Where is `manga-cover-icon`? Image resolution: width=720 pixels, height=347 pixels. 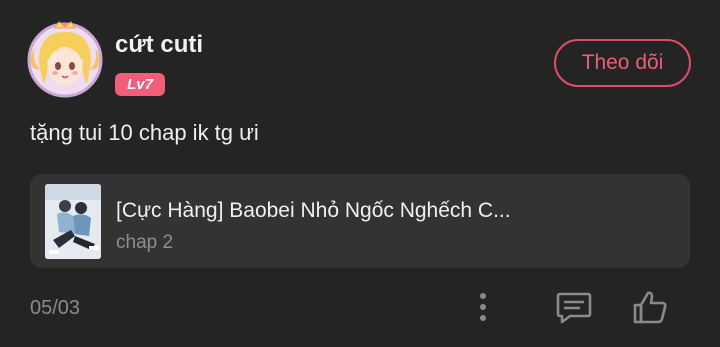 manga-cover-icon is located at coordinates (73, 221).